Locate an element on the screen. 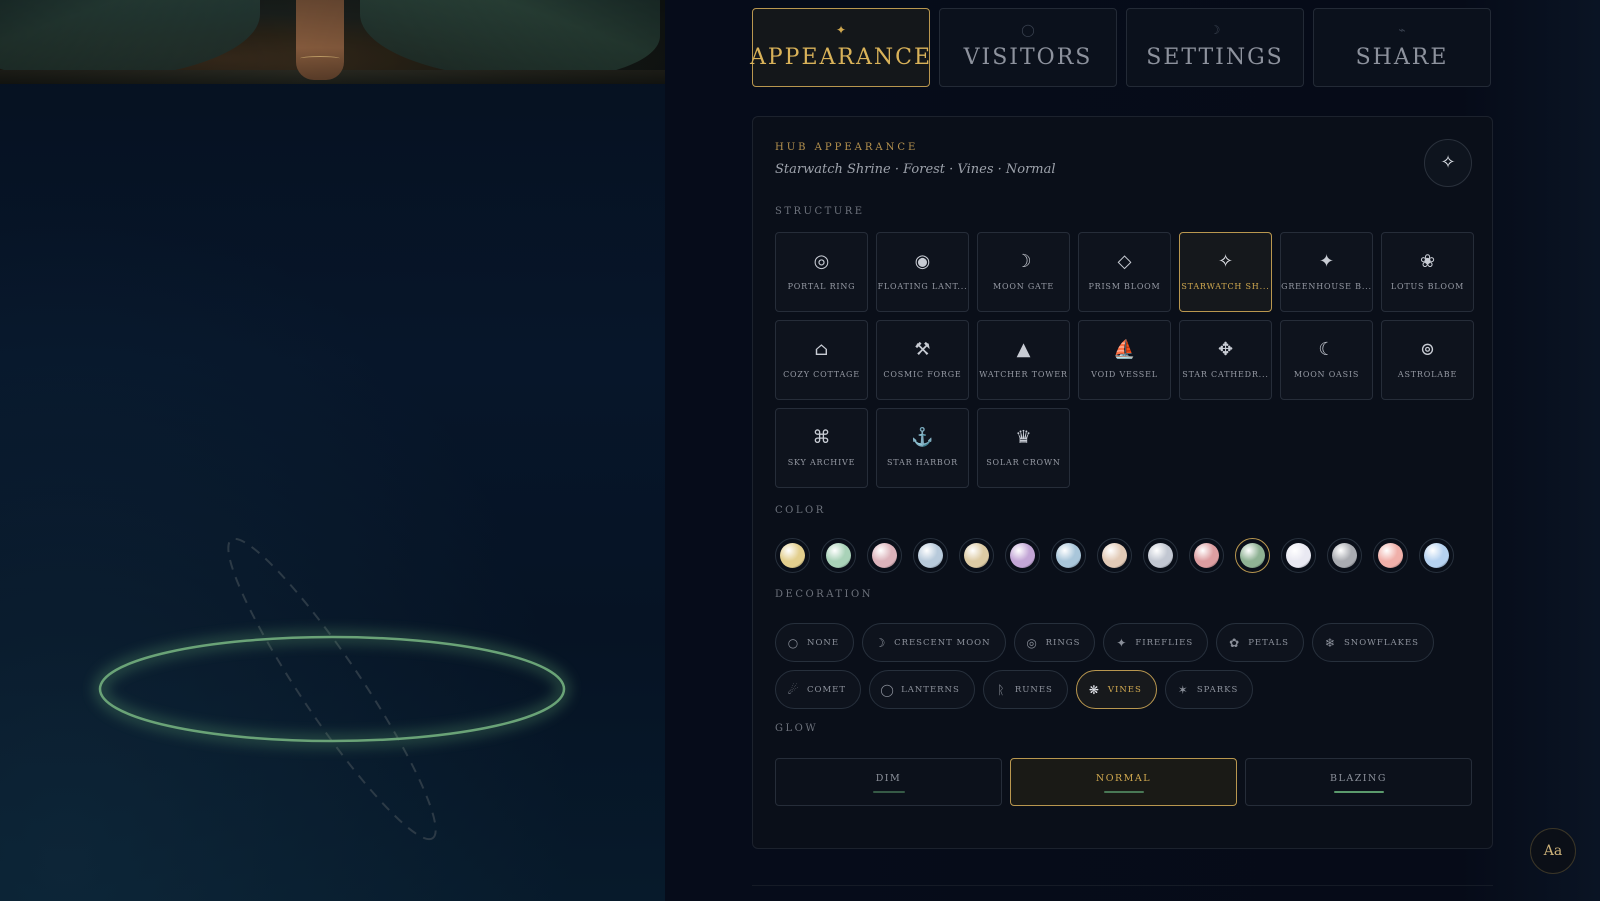 The height and width of the screenshot is (901, 1600). sparks-icon: ✶ is located at coordinates (1182, 689).